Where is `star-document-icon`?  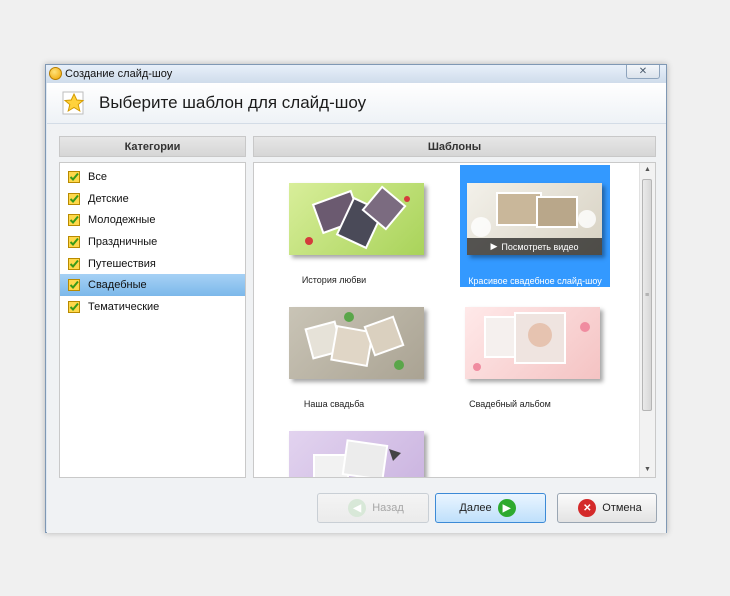 star-document-icon is located at coordinates (73, 103).